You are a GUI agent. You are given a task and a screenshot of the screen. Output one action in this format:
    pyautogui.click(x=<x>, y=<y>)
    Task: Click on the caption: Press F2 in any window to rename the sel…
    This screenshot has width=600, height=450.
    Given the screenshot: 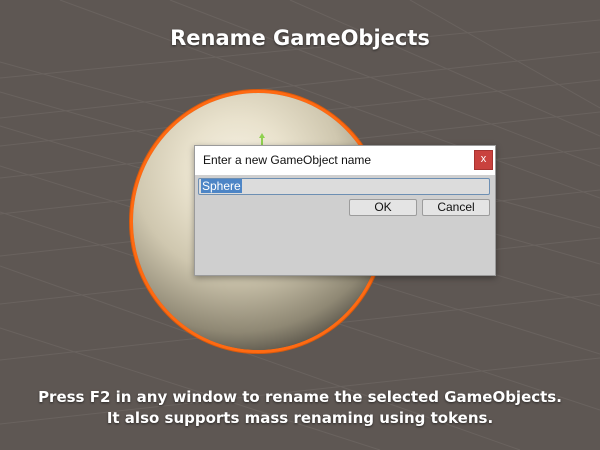 What is the action you would take?
    pyautogui.click(x=300, y=408)
    